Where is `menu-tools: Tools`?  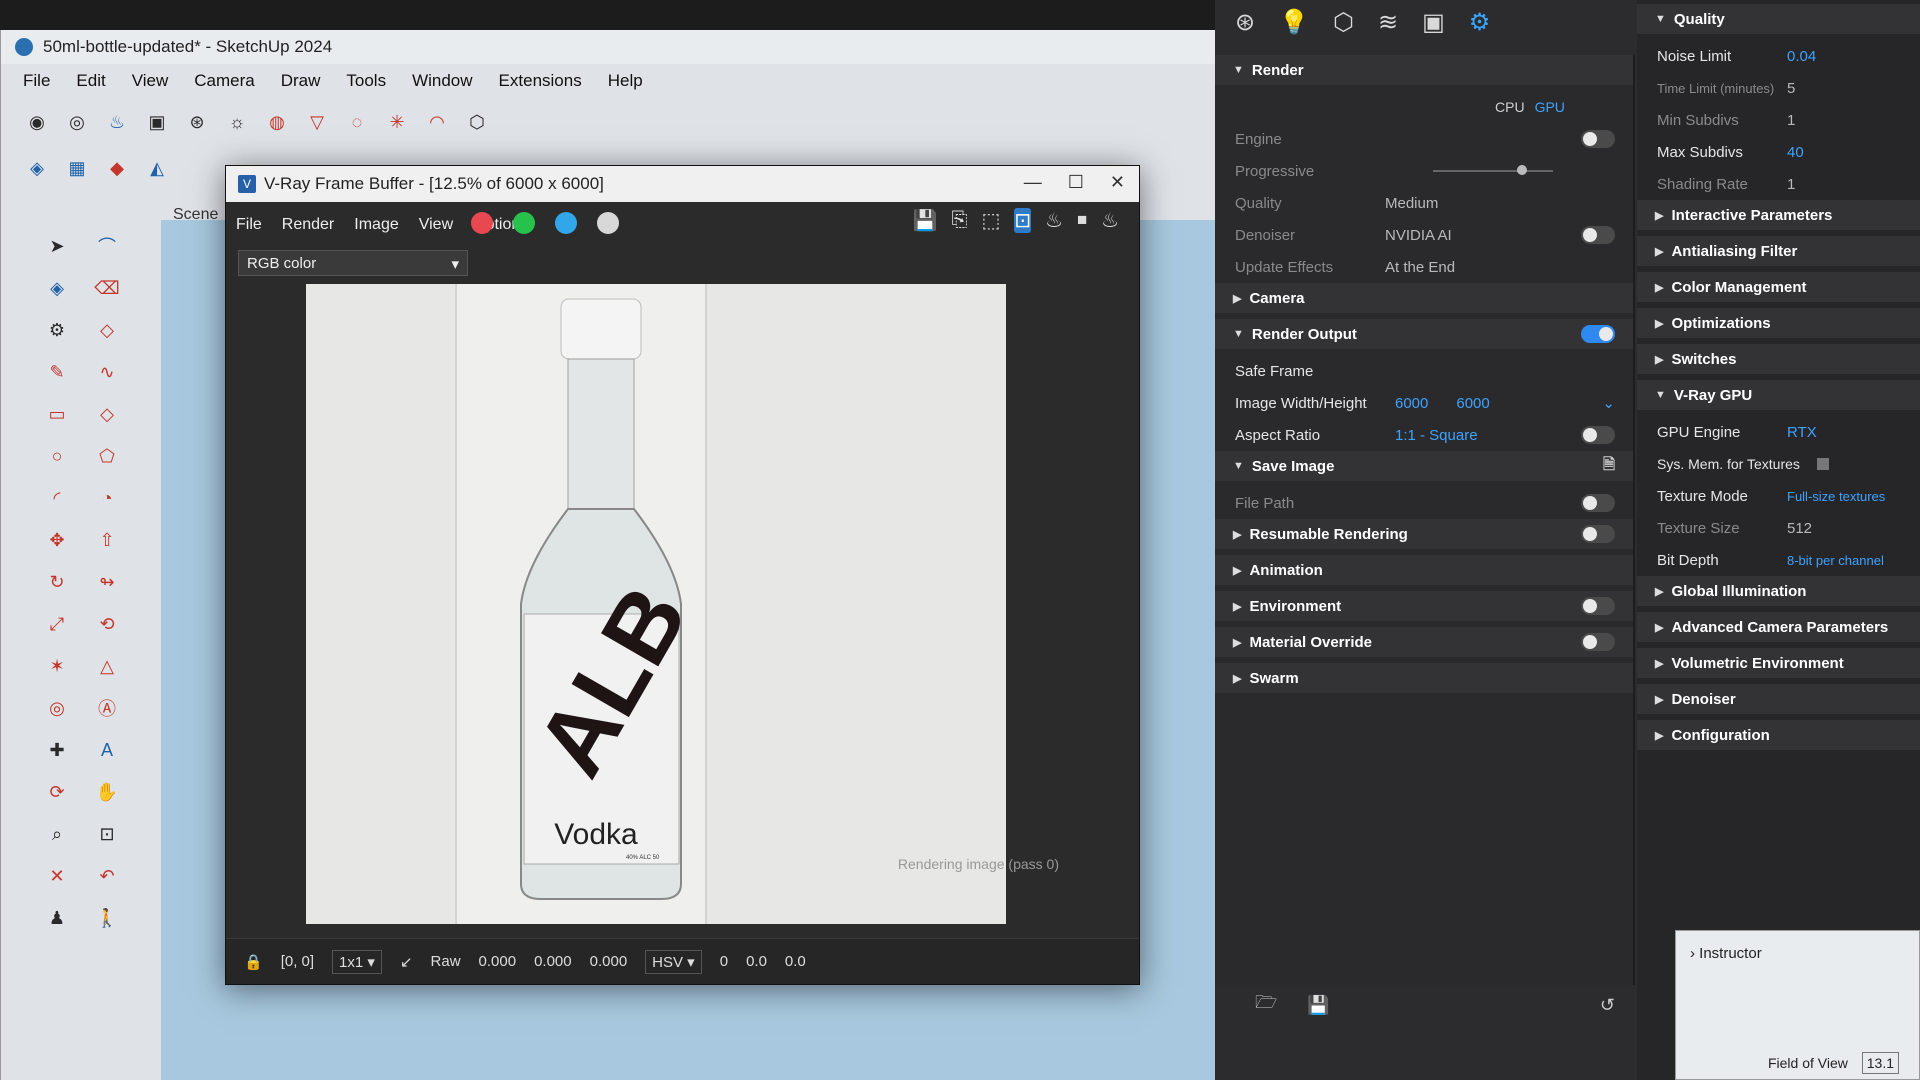
menu-tools: Tools is located at coordinates (366, 81).